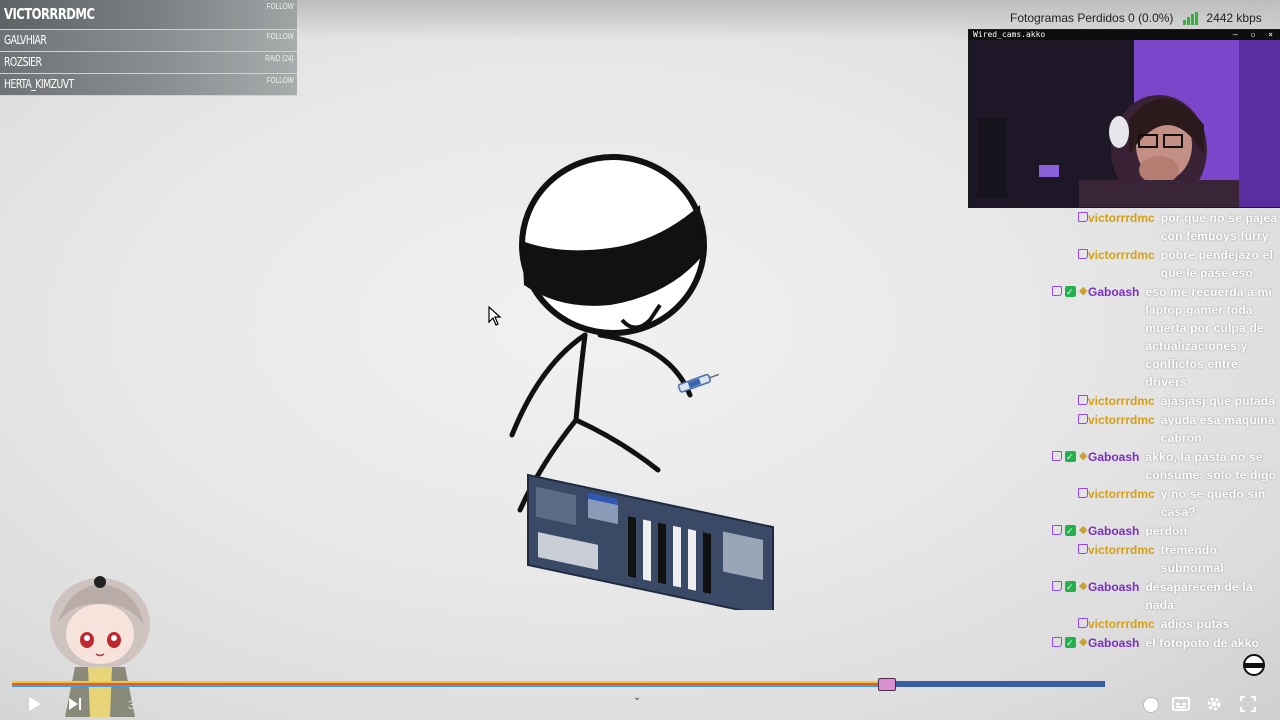 Image resolution: width=1280 pixels, height=720 pixels. I want to click on alert-name: HERTA_KIMZUVT, so click(39, 84).